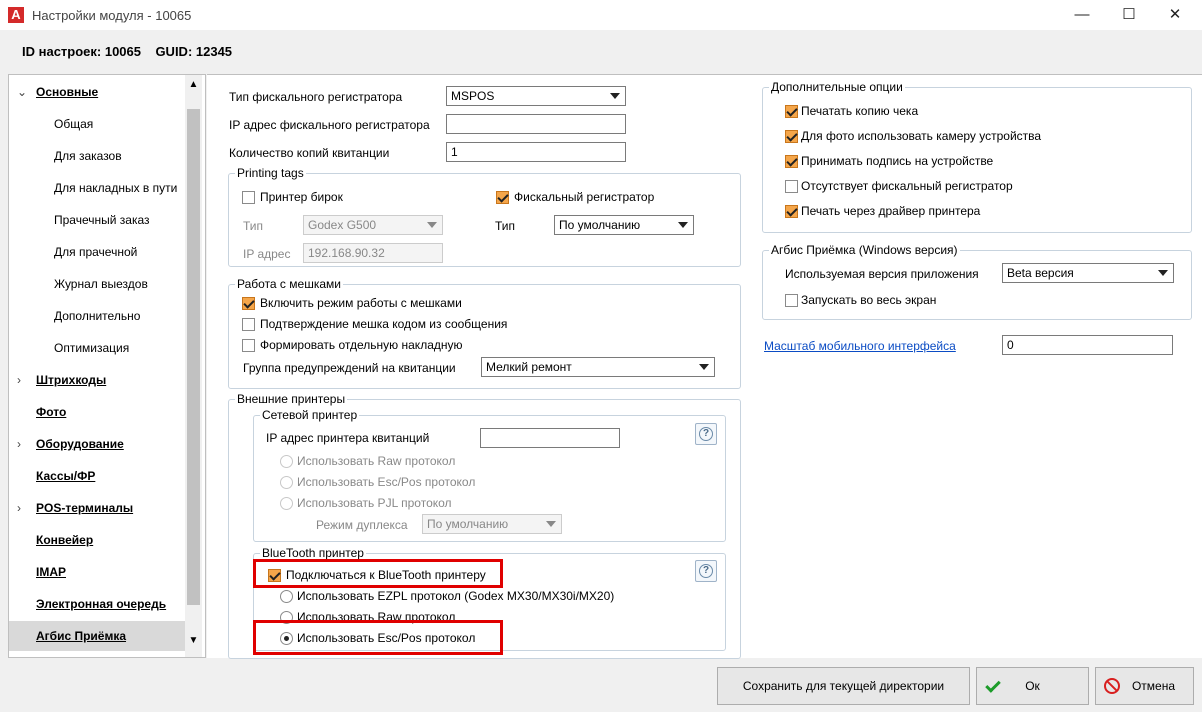 Image resolution: width=1202 pixels, height=712 pixels. I want to click on bags-confirm-label: Подтверждение мешка кодом из сообщения, so click(384, 324).